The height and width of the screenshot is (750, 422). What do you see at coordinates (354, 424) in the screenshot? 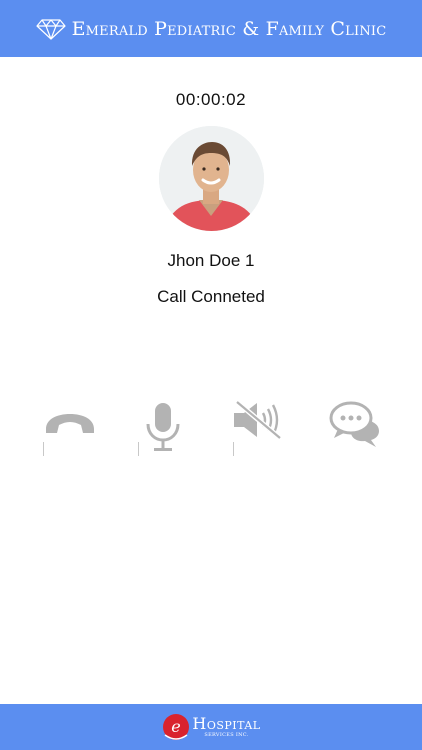
I see `chat-bubbles-icon` at bounding box center [354, 424].